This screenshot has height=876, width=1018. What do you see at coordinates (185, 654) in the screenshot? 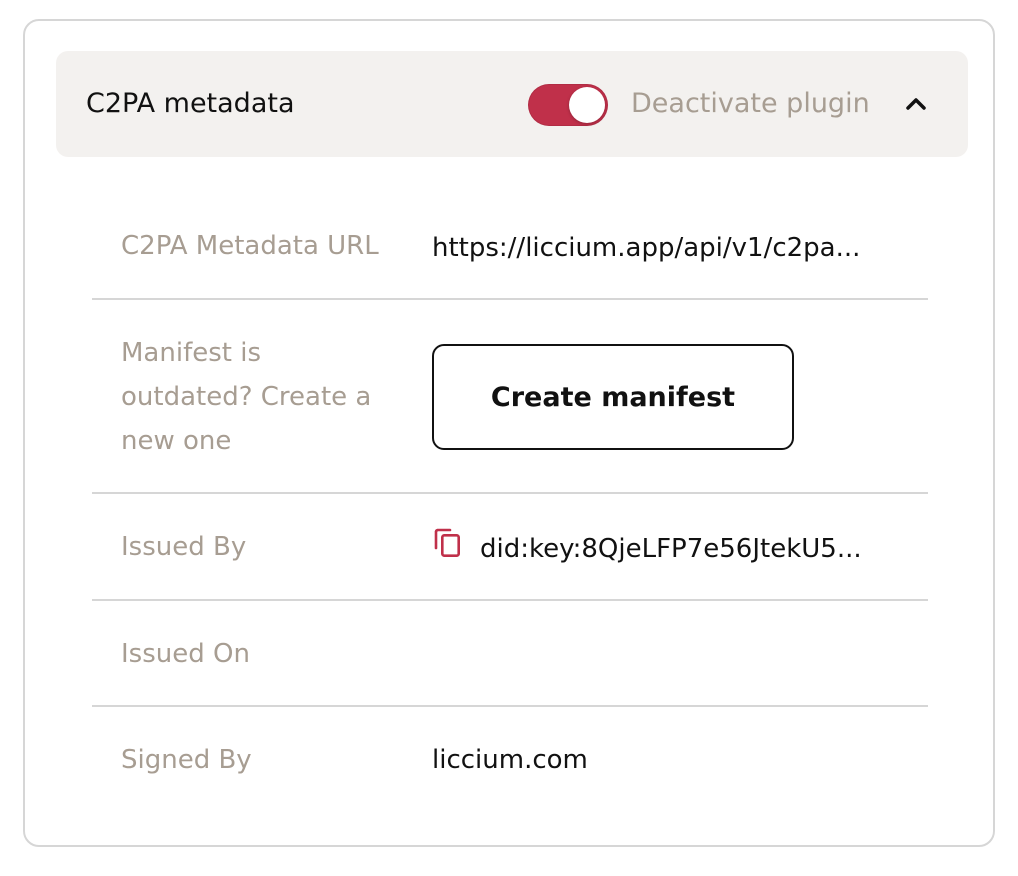
I see `issued-on-label: Issued On` at bounding box center [185, 654].